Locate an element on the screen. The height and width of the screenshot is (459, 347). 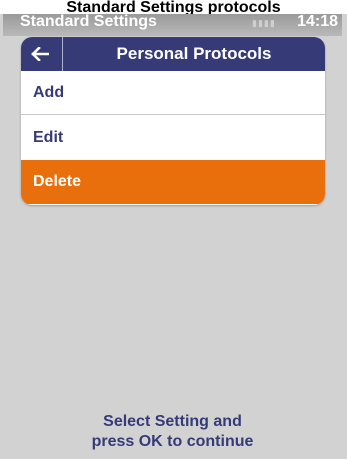
clock-time: 14:18 is located at coordinates (317, 22).